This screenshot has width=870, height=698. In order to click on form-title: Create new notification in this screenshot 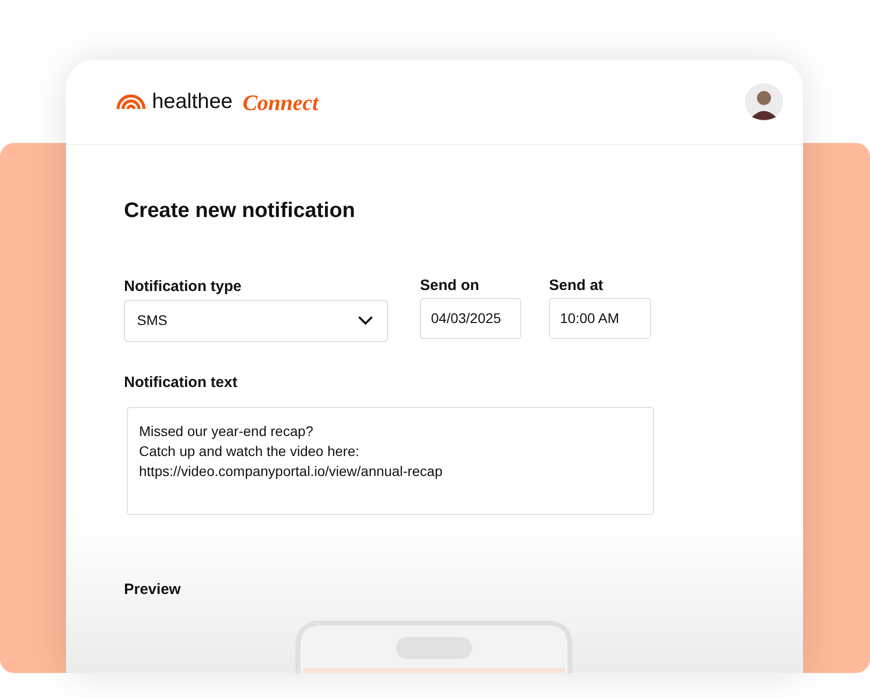, I will do `click(240, 211)`.